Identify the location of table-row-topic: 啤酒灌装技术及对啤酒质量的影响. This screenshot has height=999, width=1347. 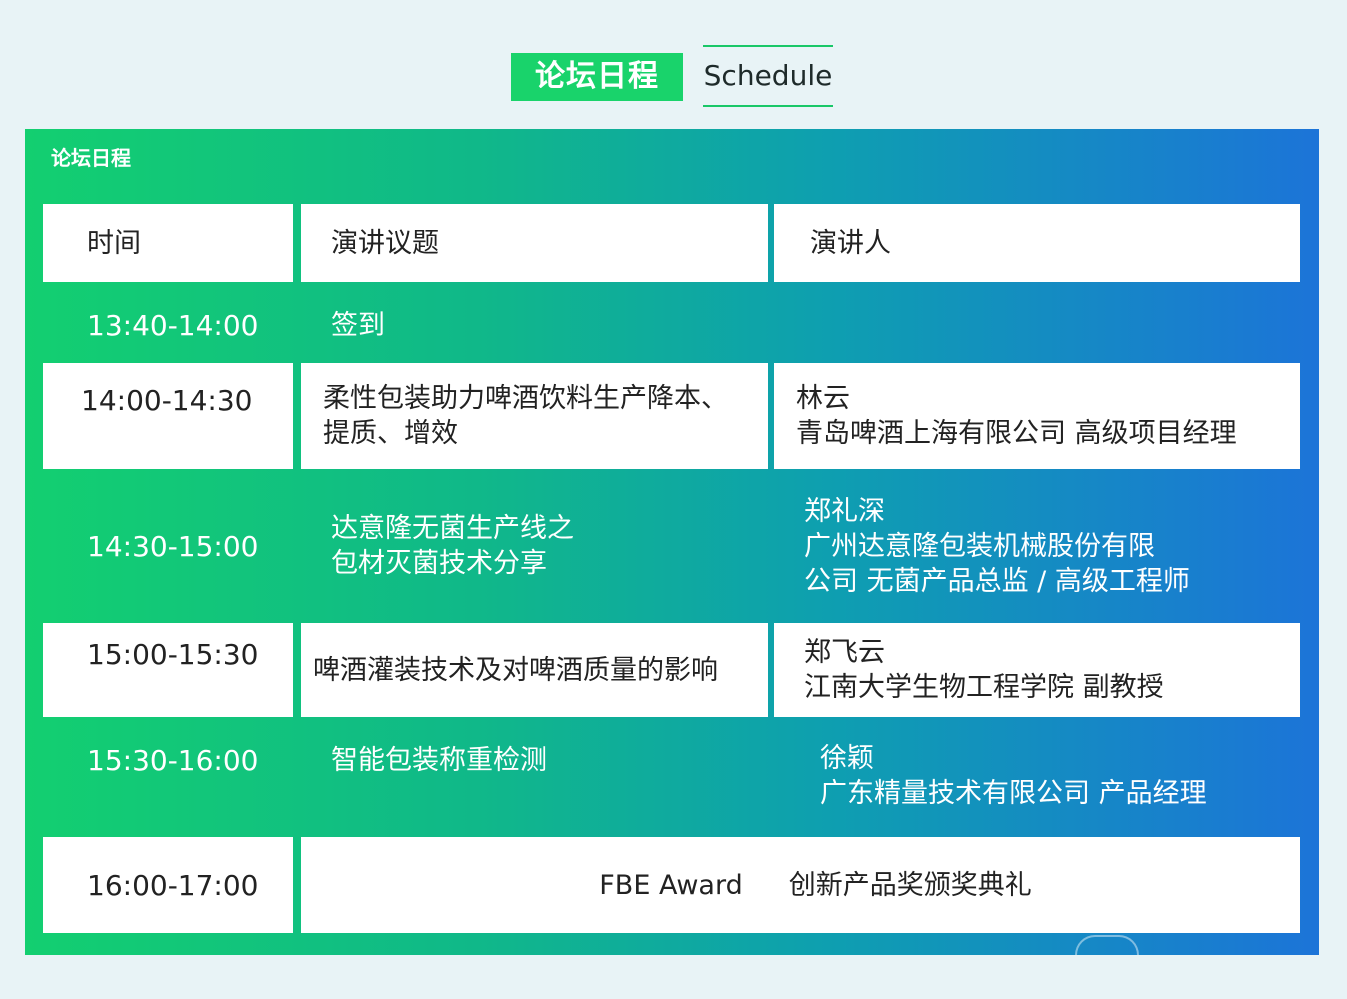
(534, 670).